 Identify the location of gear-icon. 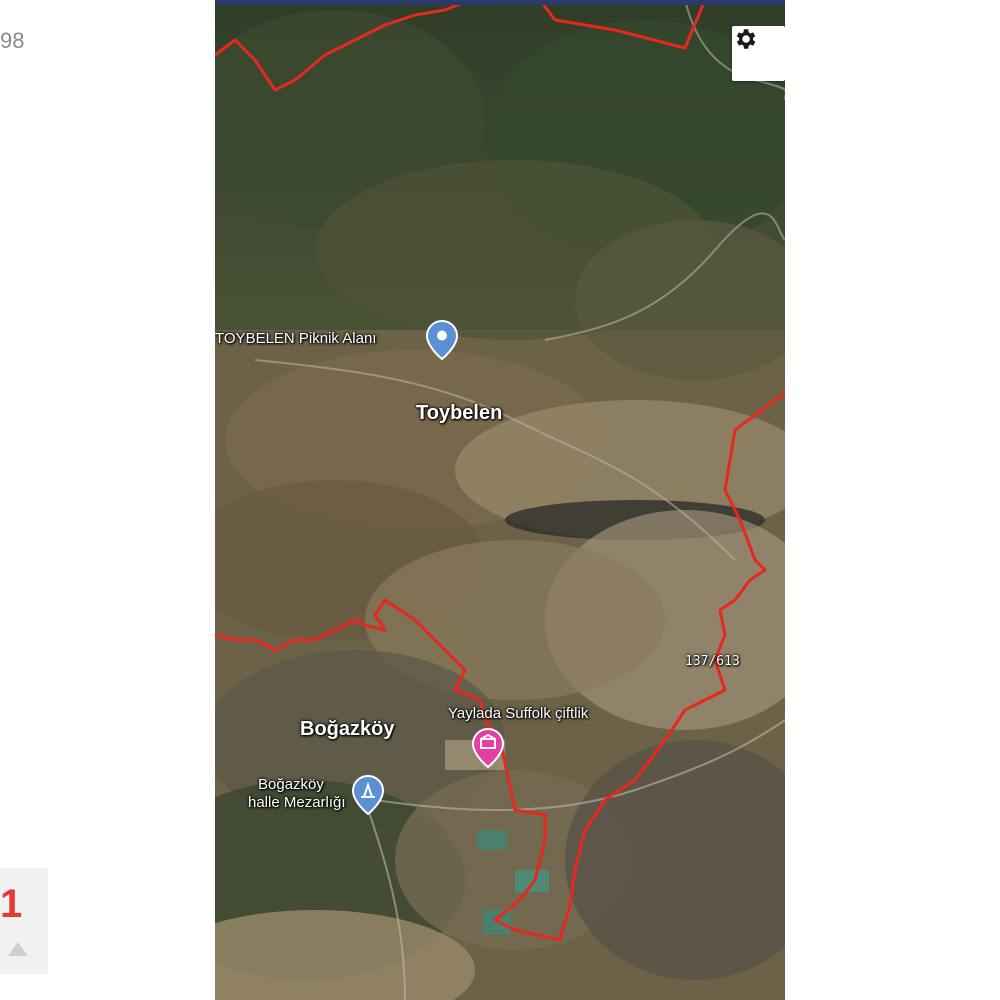
(746, 39).